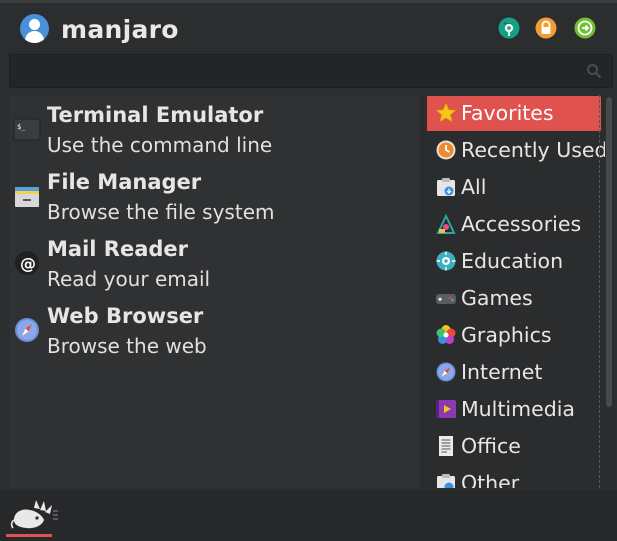 The image size is (617, 541). I want to click on favorite-name: Terminal Emulator, so click(155, 115).